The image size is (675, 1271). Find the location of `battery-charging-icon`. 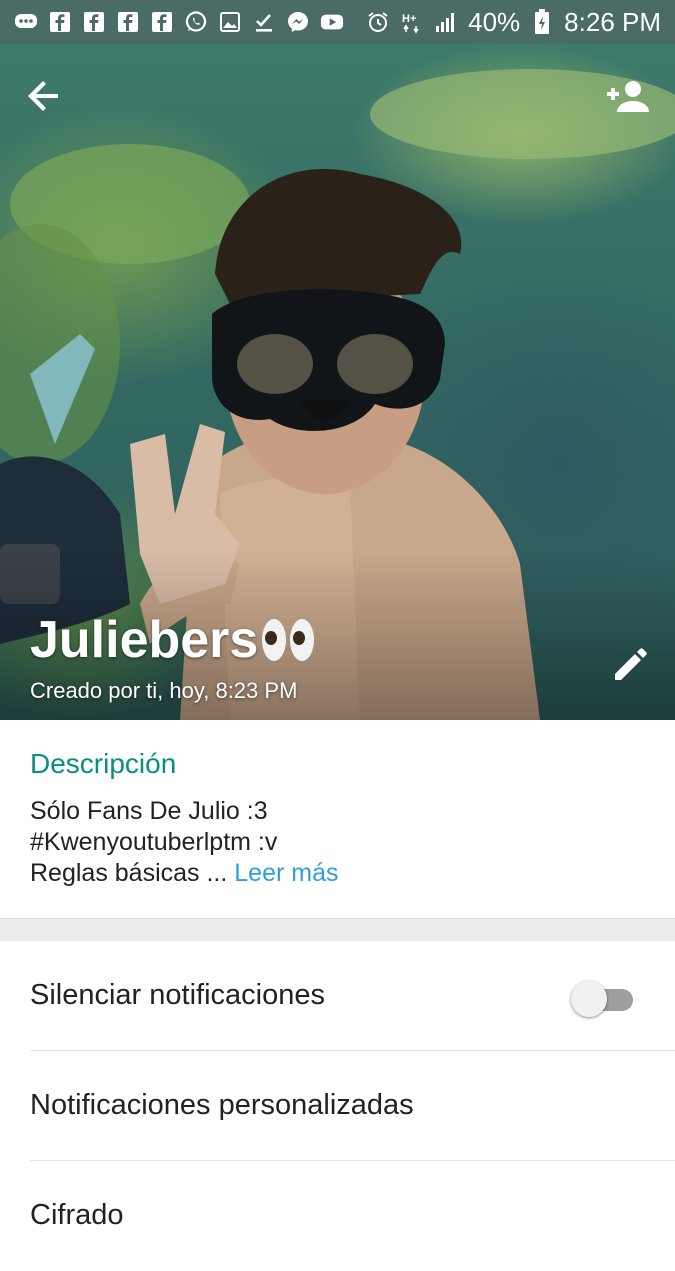

battery-charging-icon is located at coordinates (542, 21).